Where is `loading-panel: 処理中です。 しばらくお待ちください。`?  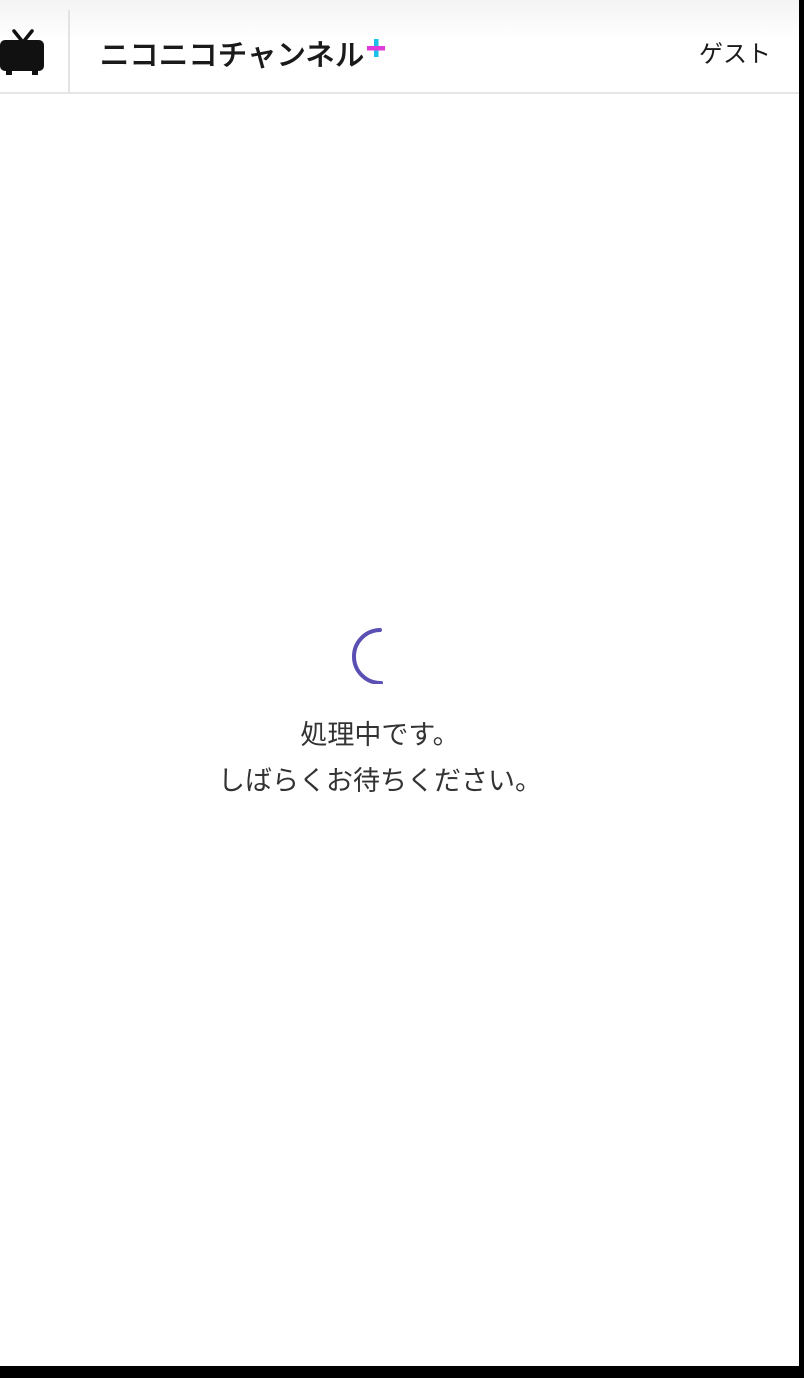 loading-panel: 処理中です。 しばらくお待ちください。 is located at coordinates (380, 714).